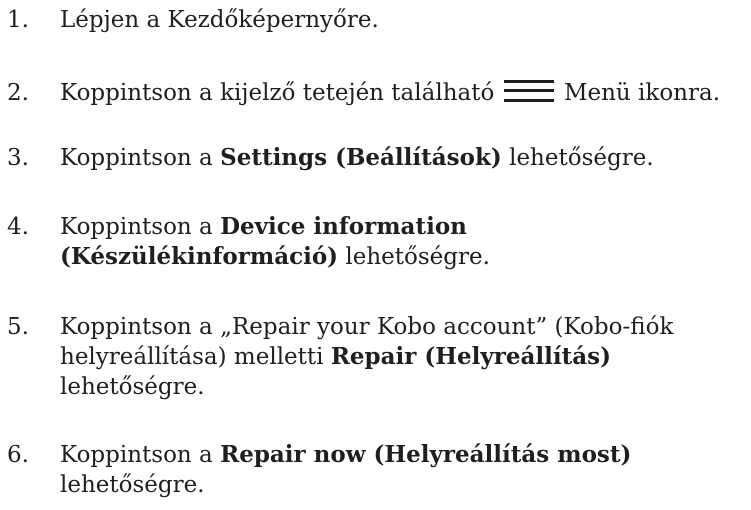 This screenshot has height=510, width=751. Describe the element at coordinates (470, 356) in the screenshot. I see `step-emphasis: Repair (Helyreállítás)` at that location.